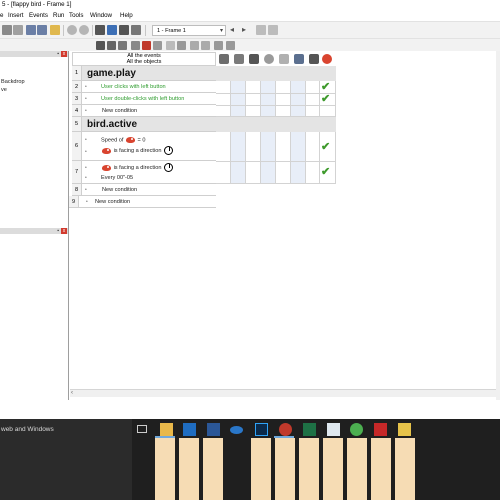 This screenshot has width=500, height=500. What do you see at coordinates (124, 30) in the screenshot?
I see `event-editor-icon` at bounding box center [124, 30].